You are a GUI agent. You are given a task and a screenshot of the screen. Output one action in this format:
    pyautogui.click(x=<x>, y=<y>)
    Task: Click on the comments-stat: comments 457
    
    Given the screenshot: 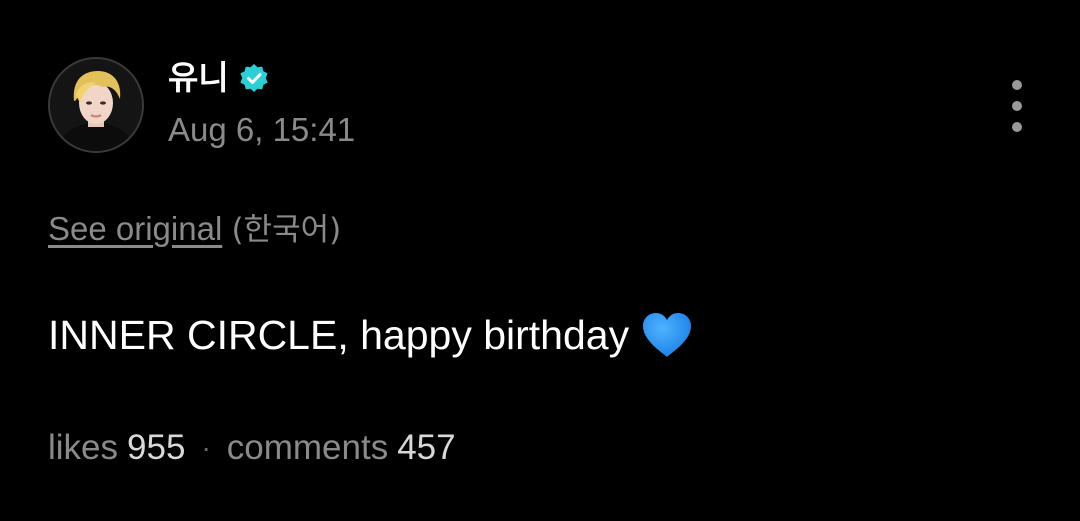 What is the action you would take?
    pyautogui.click(x=341, y=448)
    